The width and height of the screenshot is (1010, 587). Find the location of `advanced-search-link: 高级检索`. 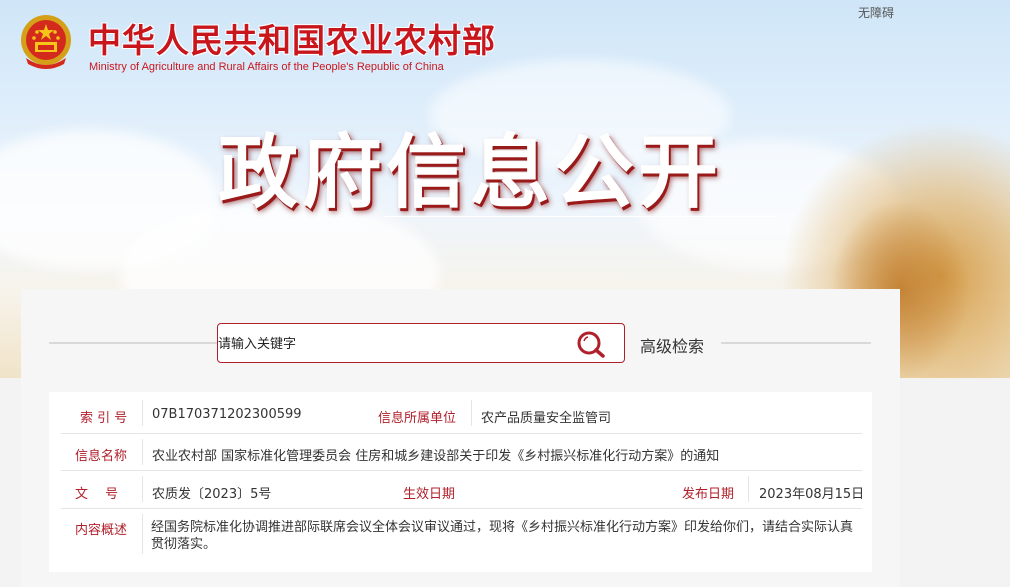

advanced-search-link: 高级检索 is located at coordinates (672, 345).